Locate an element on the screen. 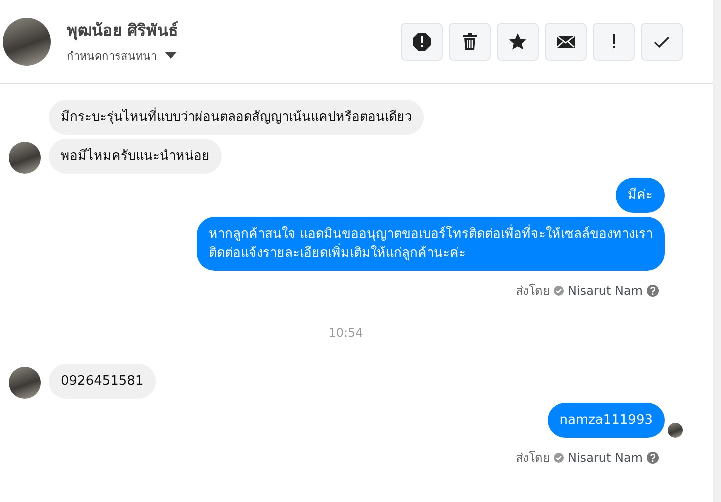 This screenshot has width=721, height=502. outgoing-message: มีค่ะ is located at coordinates (640, 195).